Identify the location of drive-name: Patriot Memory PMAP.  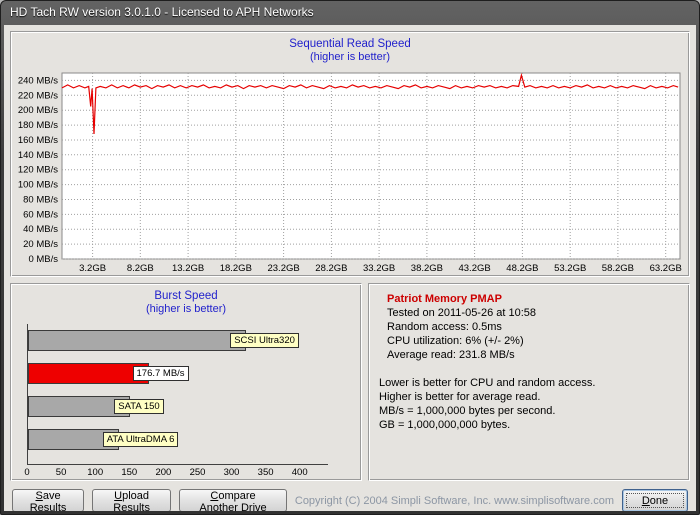
(444, 299).